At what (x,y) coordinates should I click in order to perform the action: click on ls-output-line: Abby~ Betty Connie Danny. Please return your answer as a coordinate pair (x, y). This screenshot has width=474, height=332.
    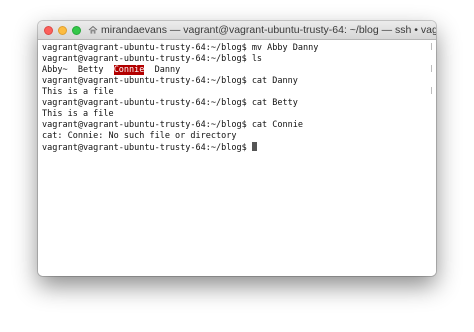
    Looking at the image, I should click on (237, 70).